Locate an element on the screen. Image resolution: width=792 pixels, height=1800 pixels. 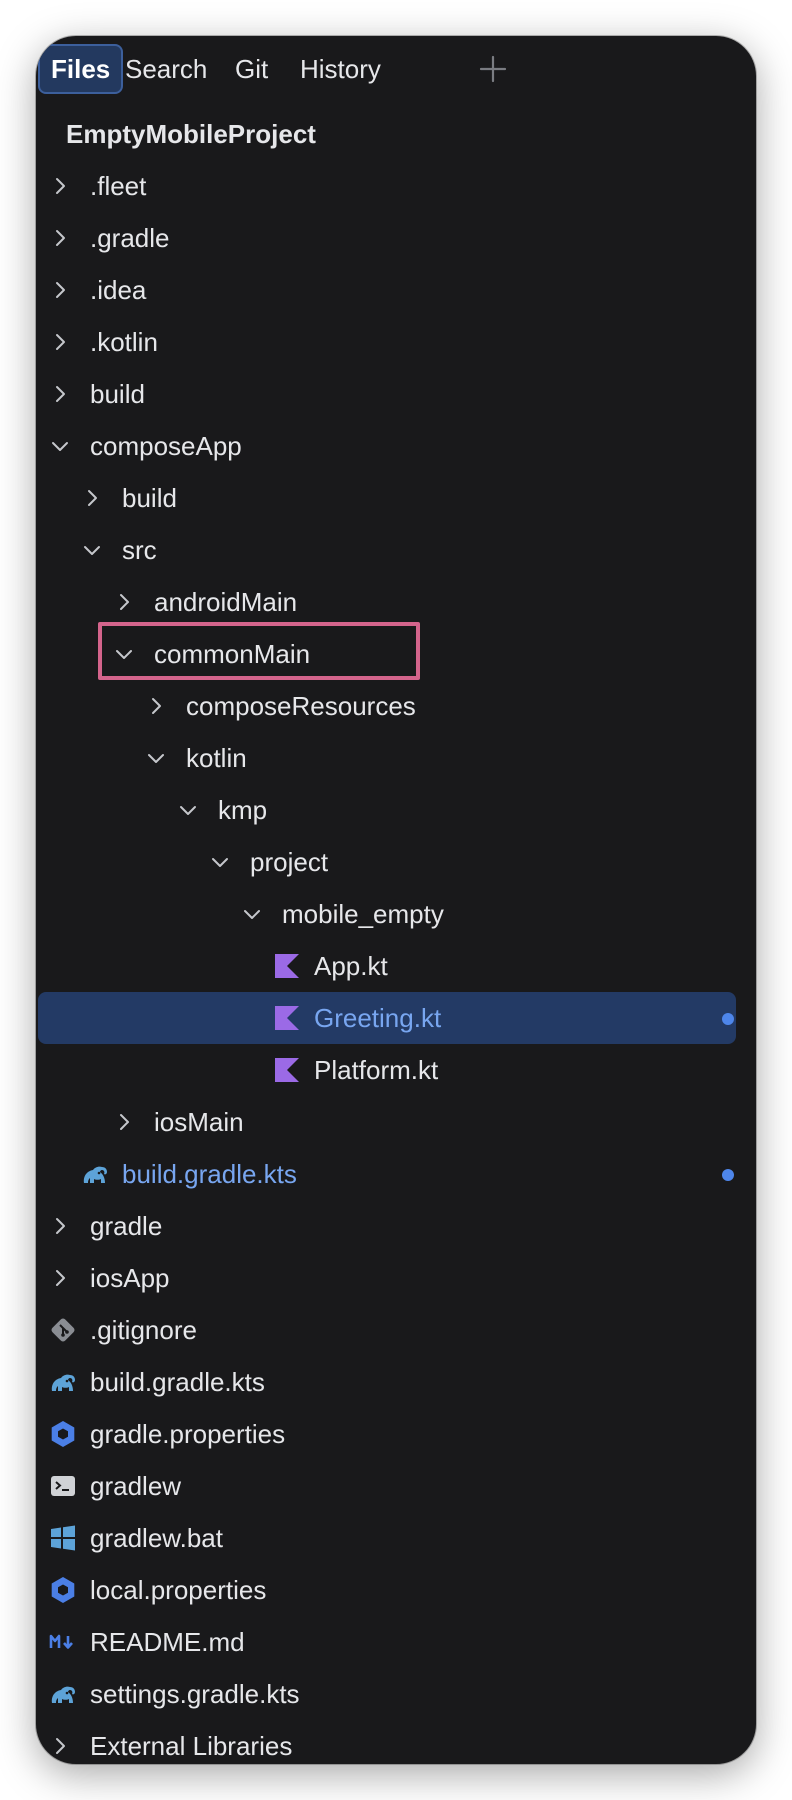
tree-item-label: gradlew.bat is located at coordinates (156, 1538).